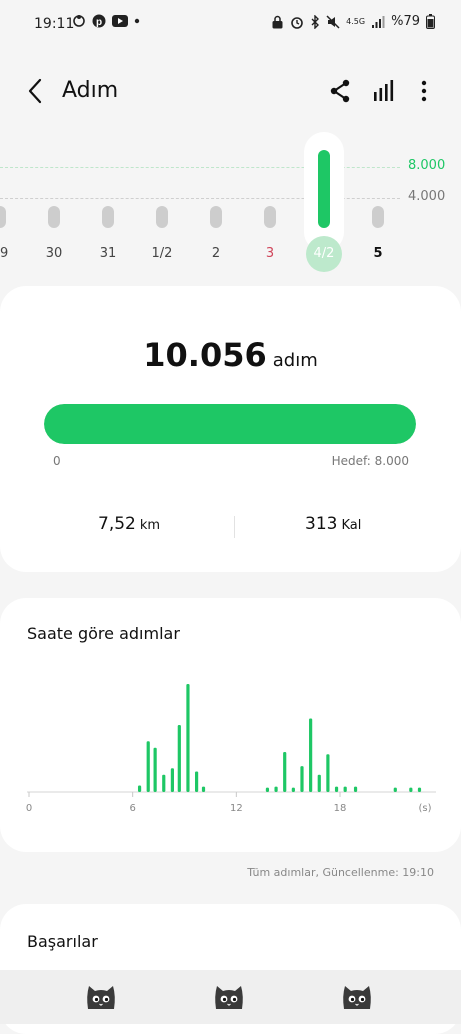 This screenshot has width=461, height=1034. What do you see at coordinates (230, 25) in the screenshot?
I see `status-bar: 19:11 p 4.5G %79` at bounding box center [230, 25].